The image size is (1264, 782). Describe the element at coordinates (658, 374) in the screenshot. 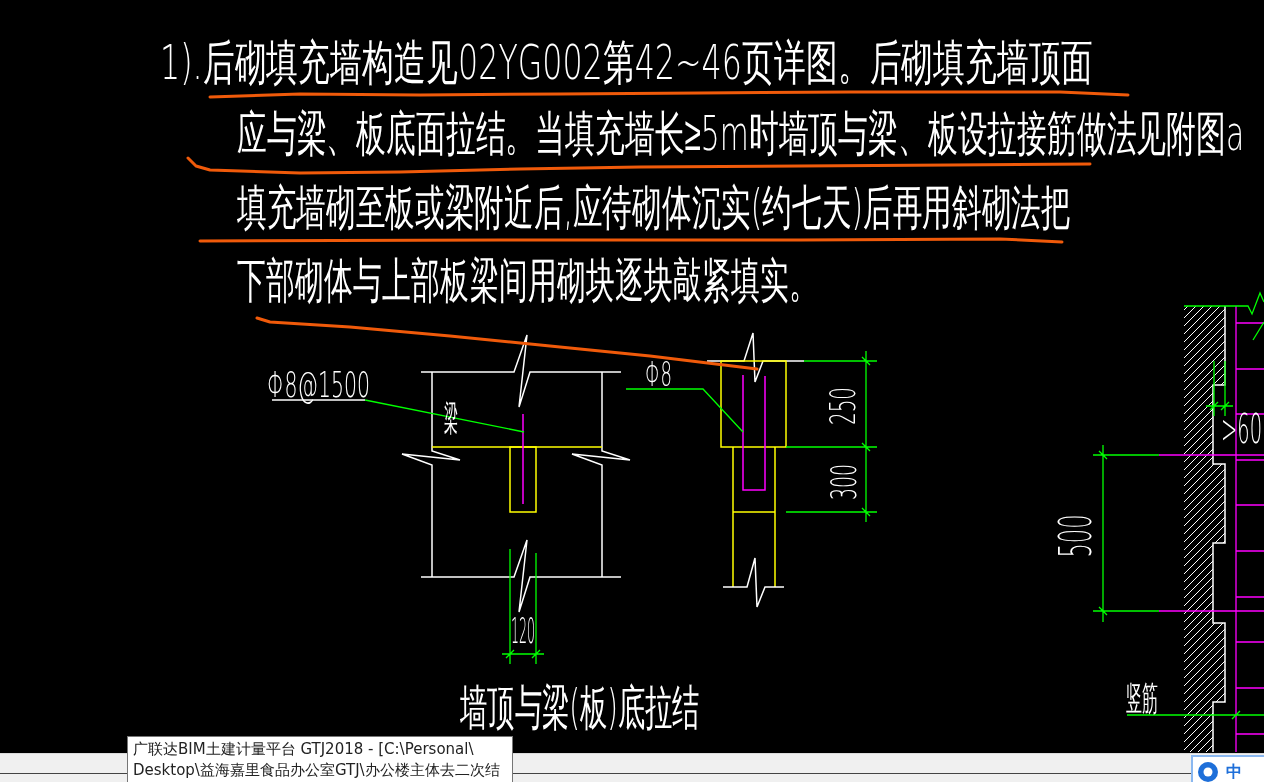

I see `rebar-spec-label: Φ8` at that location.